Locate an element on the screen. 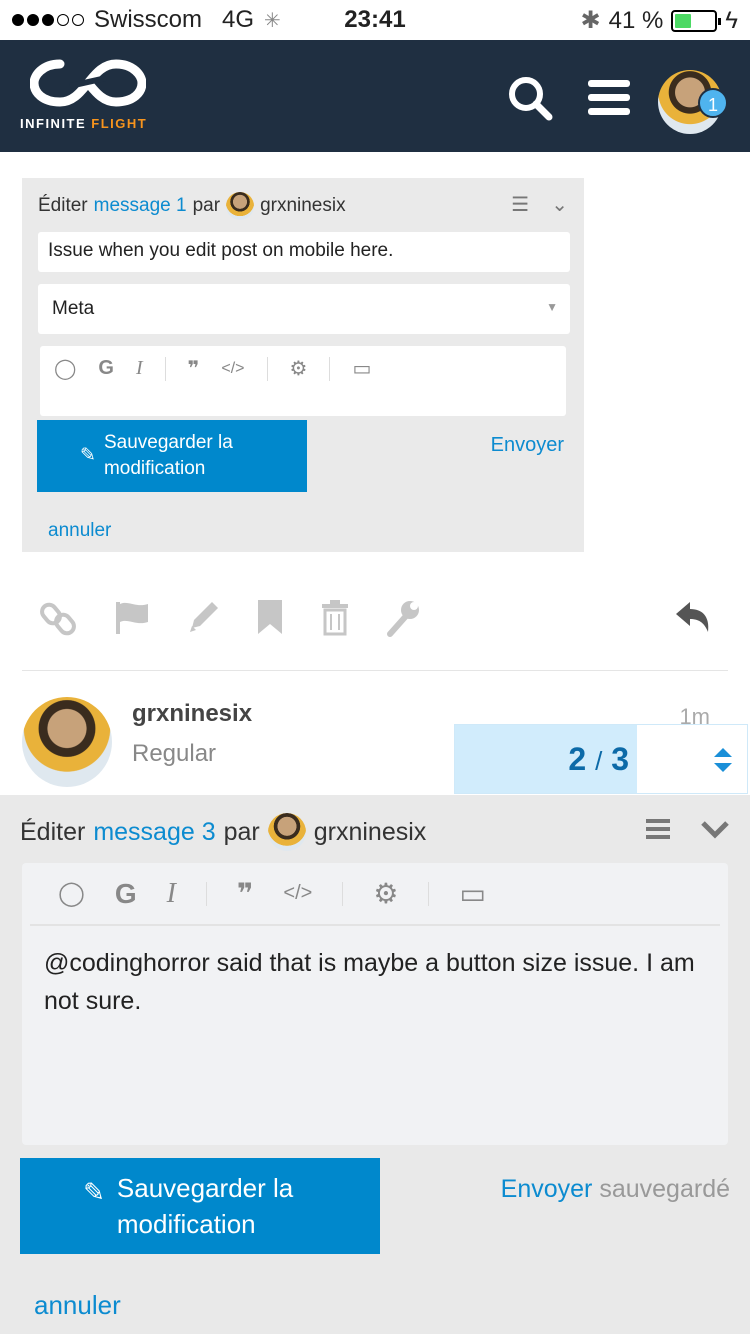 This screenshot has width=750, height=1334. post-actions is located at coordinates (375, 620).